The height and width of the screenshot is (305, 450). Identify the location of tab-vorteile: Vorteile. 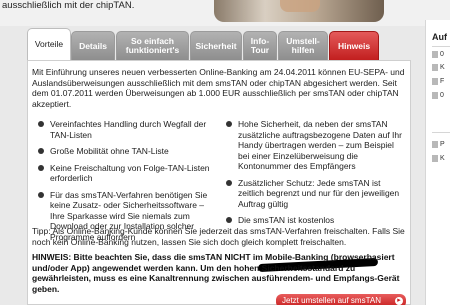
(49, 44).